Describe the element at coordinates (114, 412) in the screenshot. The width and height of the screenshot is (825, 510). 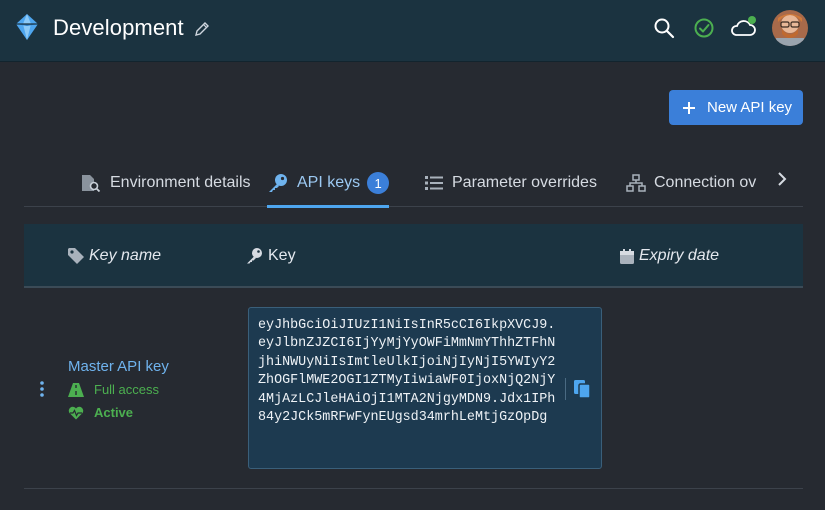
I see `status-label: Active` at that location.